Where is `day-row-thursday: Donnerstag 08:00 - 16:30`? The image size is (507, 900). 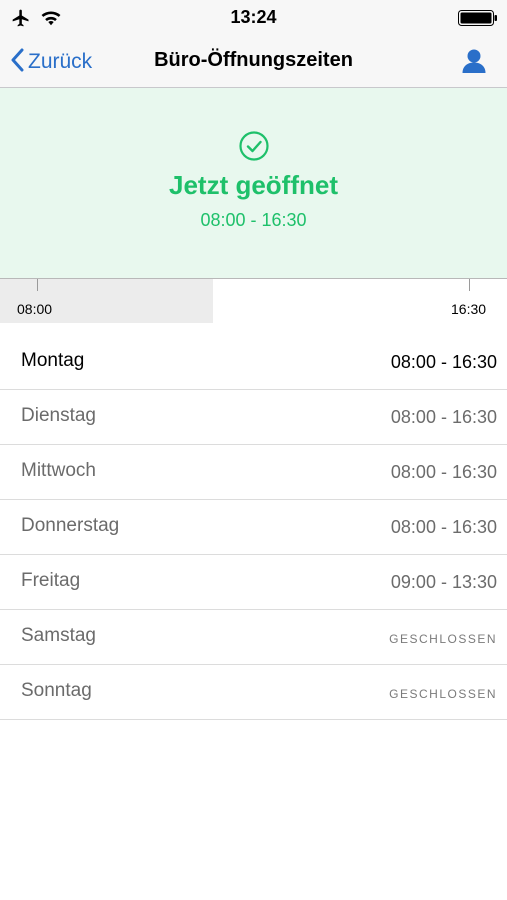 day-row-thursday: Donnerstag 08:00 - 16:30 is located at coordinates (253, 527).